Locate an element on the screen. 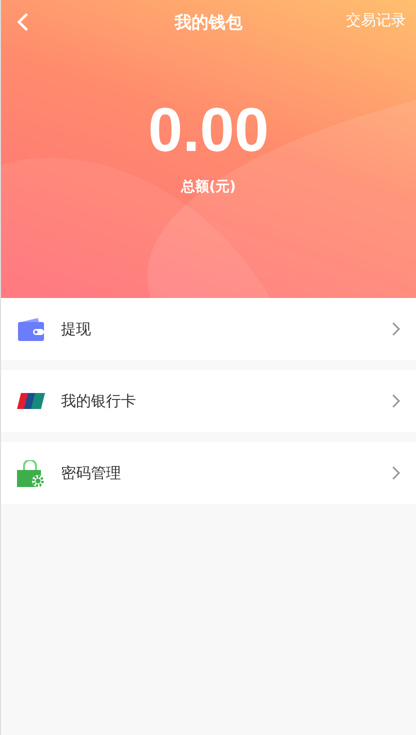 The height and width of the screenshot is (735, 416). menu-item: 我的银行卡 is located at coordinates (208, 401).